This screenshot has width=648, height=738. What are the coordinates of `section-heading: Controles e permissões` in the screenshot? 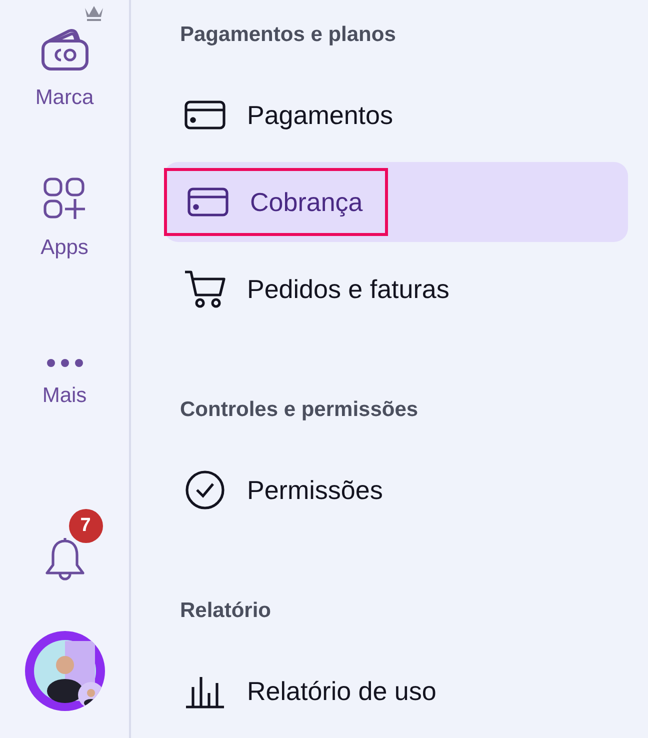 It's located at (299, 410).